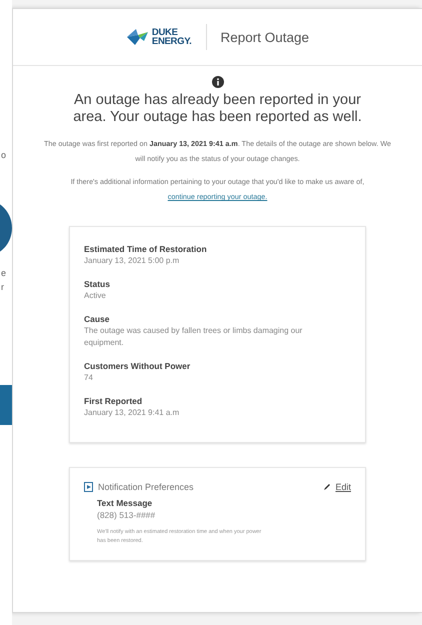  I want to click on logo-icon, so click(138, 37).